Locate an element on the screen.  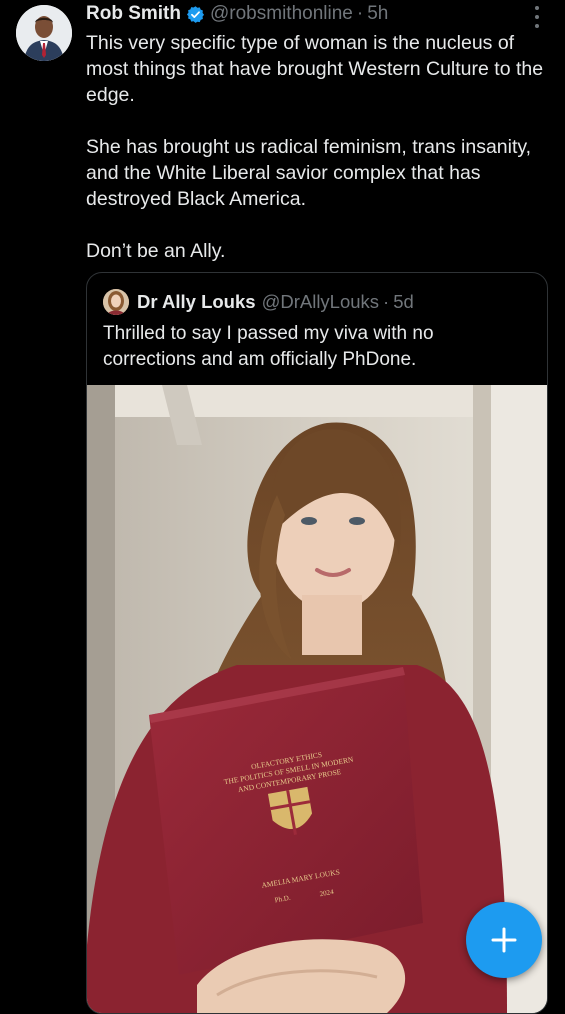
more-options-icon is located at coordinates (537, 17).